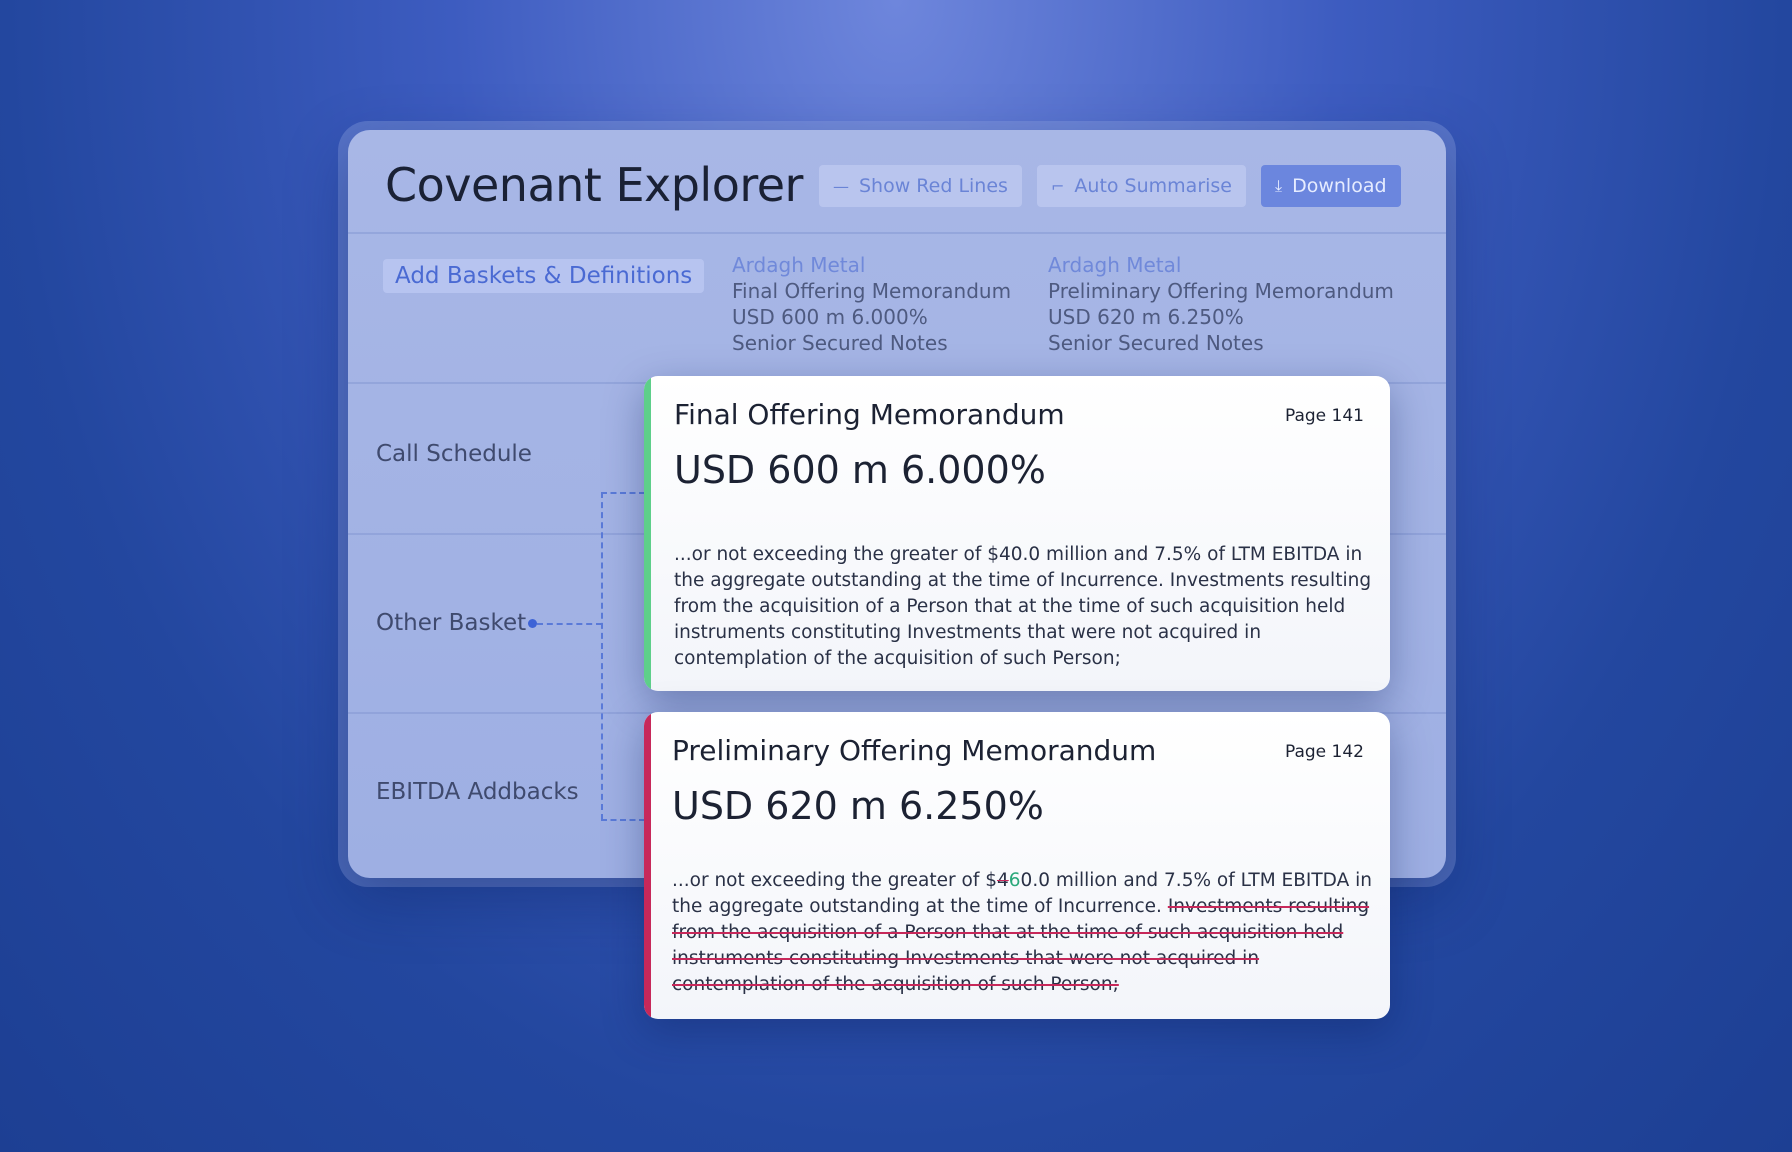 The image size is (1792, 1152). I want to click on column-amount: USD 620 m 6.250%, so click(1146, 317).